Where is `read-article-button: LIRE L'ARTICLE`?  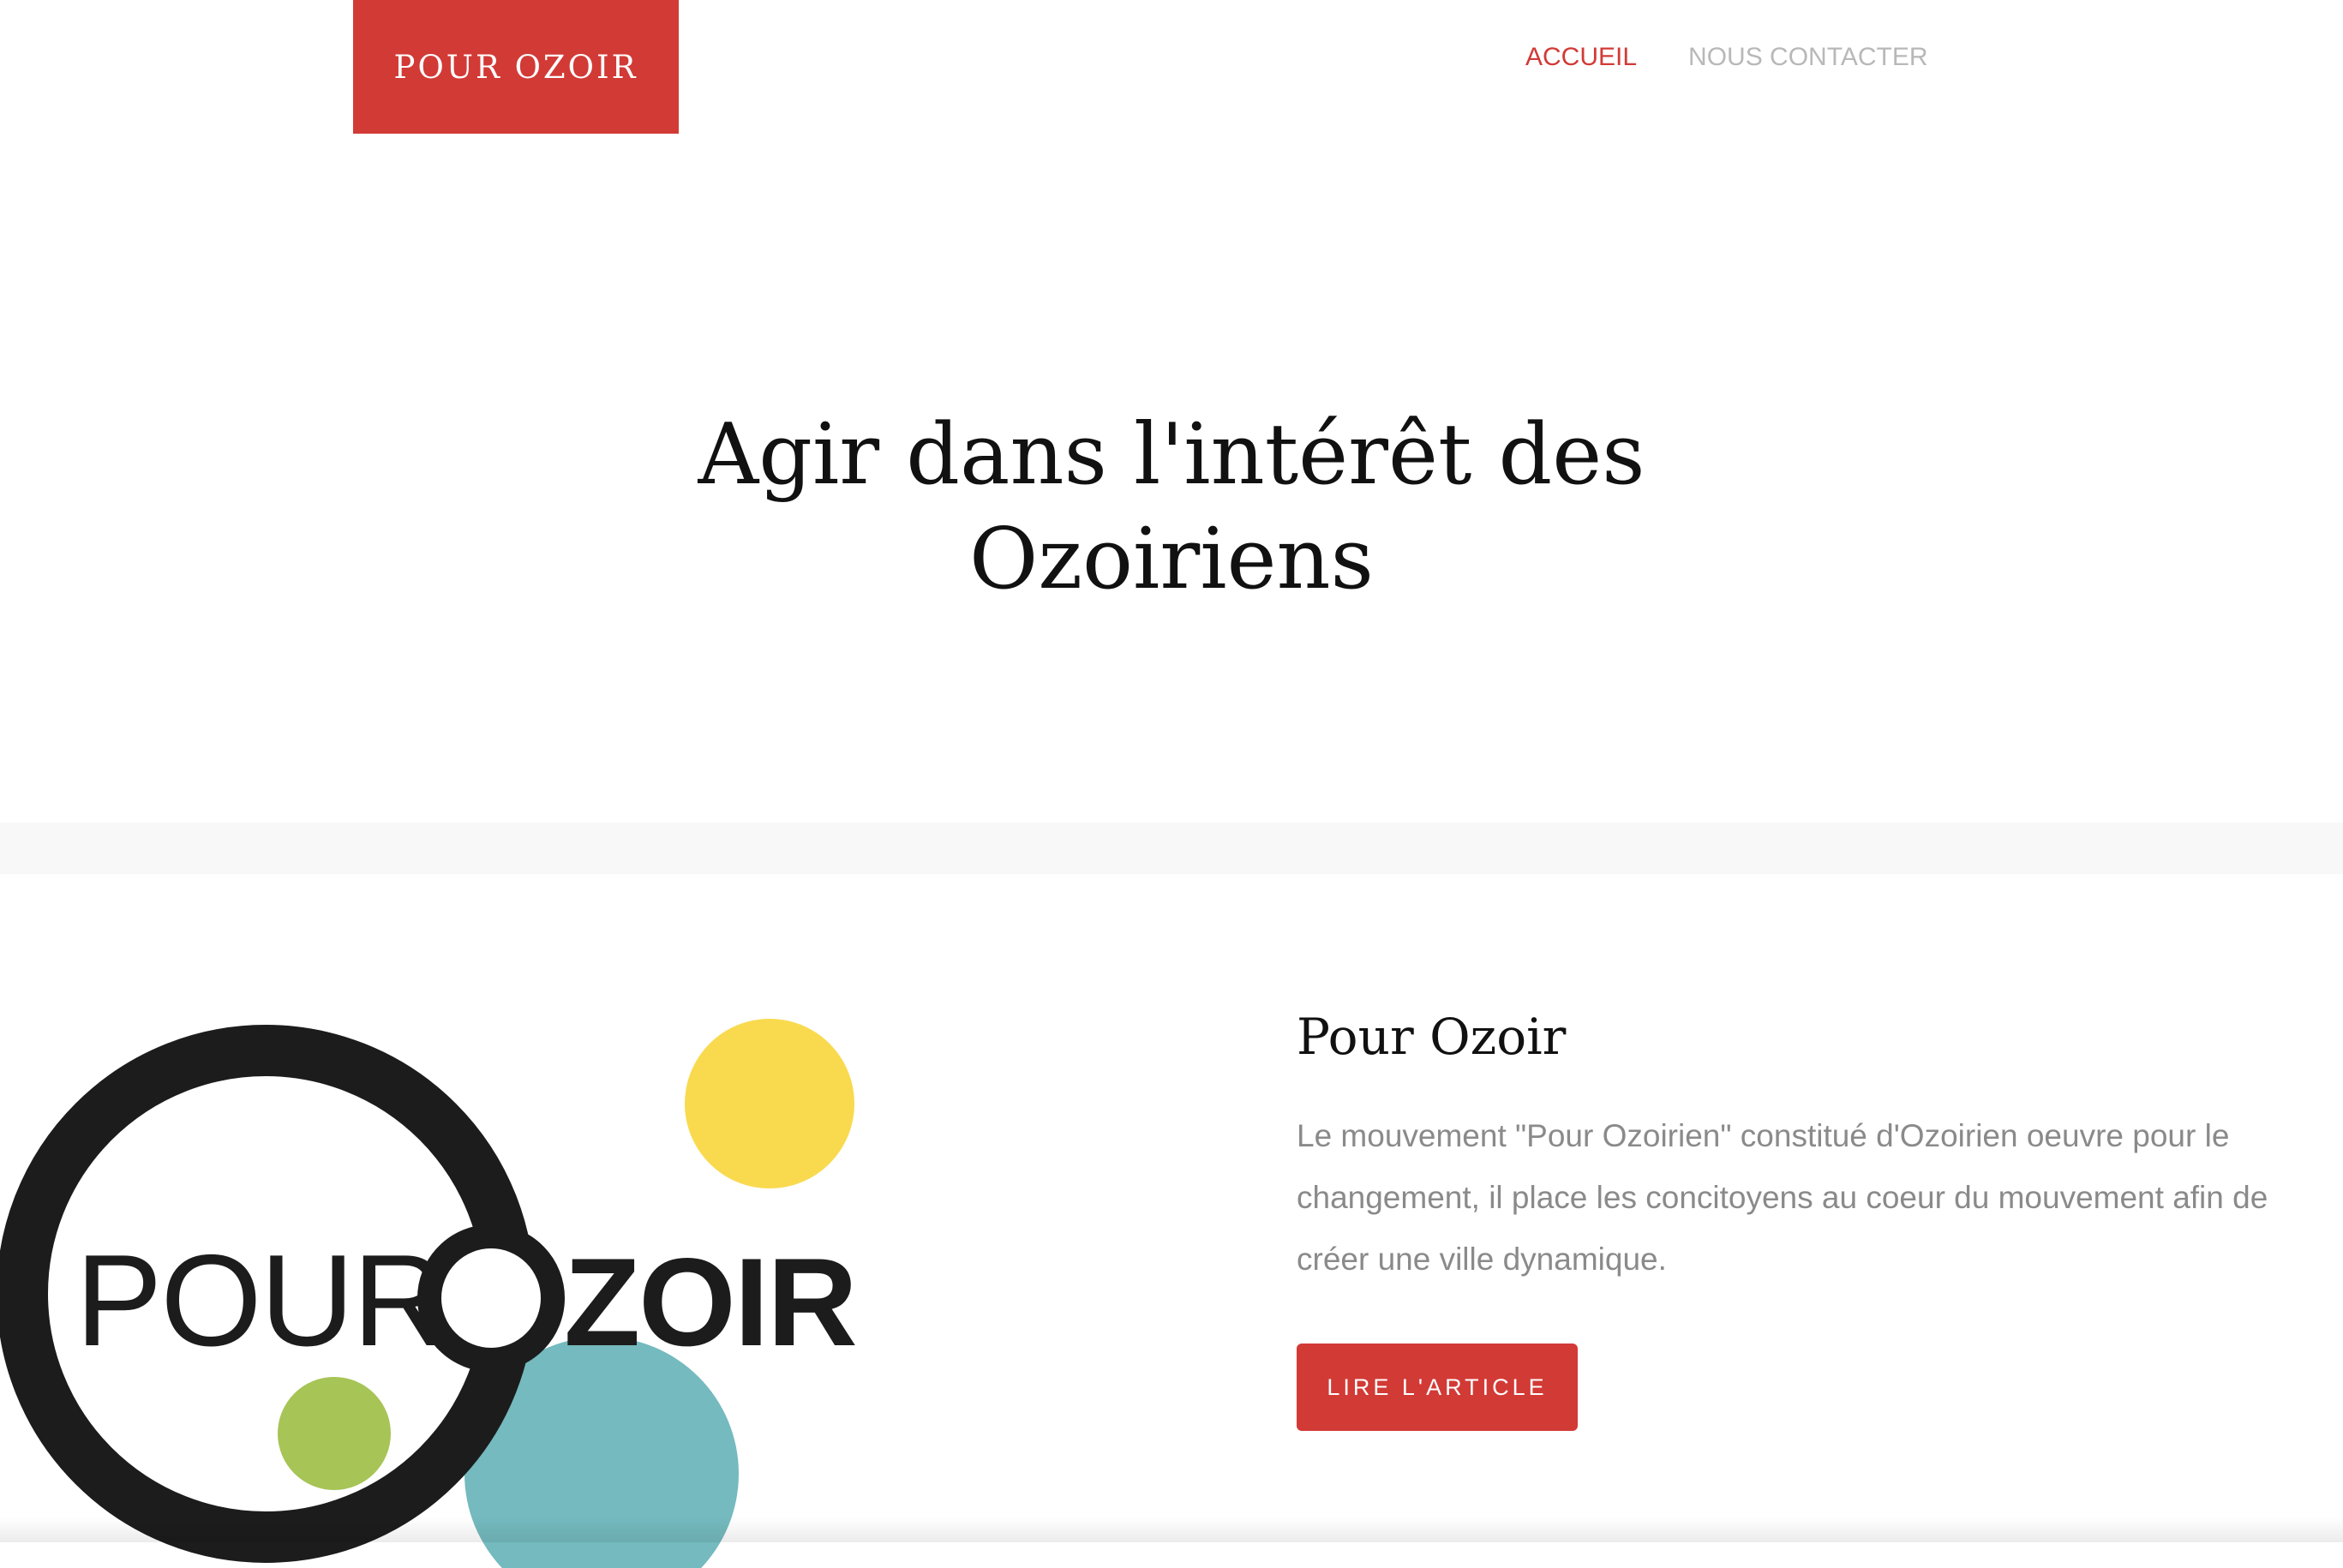 read-article-button: LIRE L'ARTICLE is located at coordinates (1437, 1387).